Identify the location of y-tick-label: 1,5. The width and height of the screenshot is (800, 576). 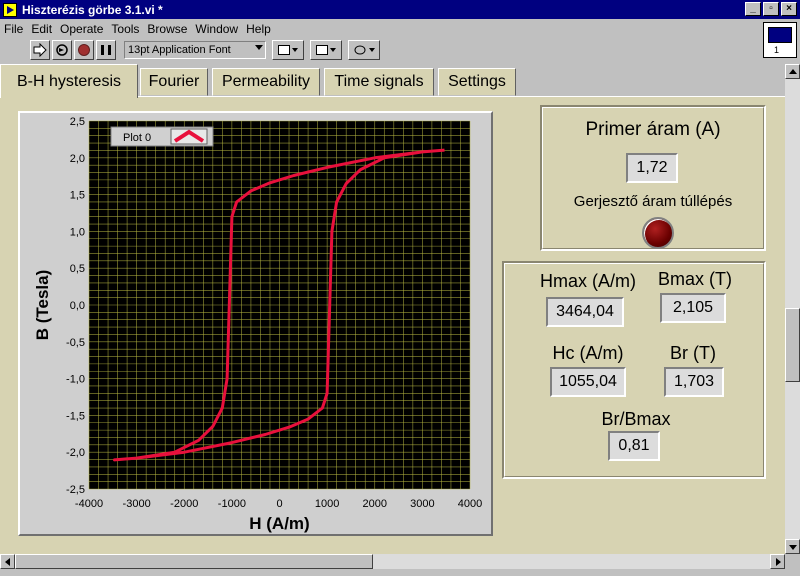
(77, 196).